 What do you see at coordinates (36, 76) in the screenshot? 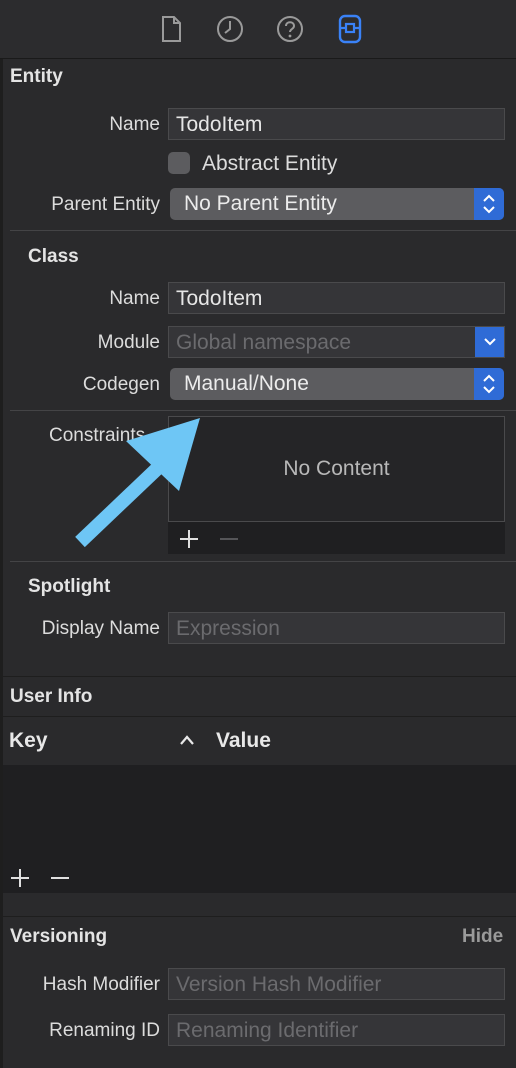
I see `entity-section-title: Entity` at bounding box center [36, 76].